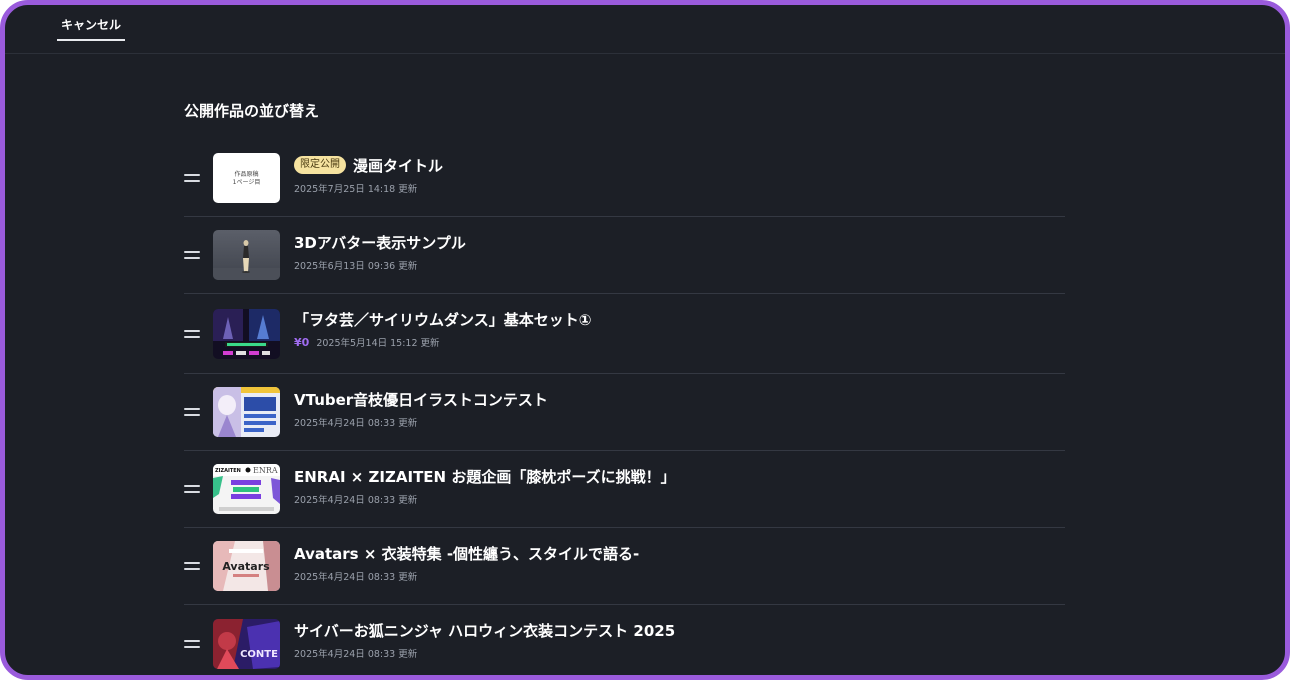 Image resolution: width=1290 pixels, height=680 pixels. I want to click on work-thumbnail: 作品原稿 1ページ目, so click(246, 178).